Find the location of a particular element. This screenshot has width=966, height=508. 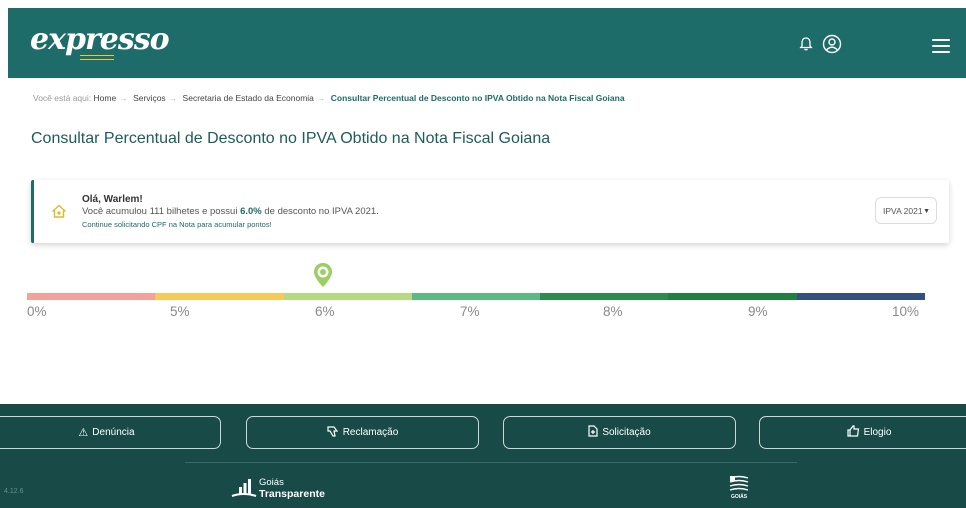

scale-label-6: 6% is located at coordinates (325, 311).